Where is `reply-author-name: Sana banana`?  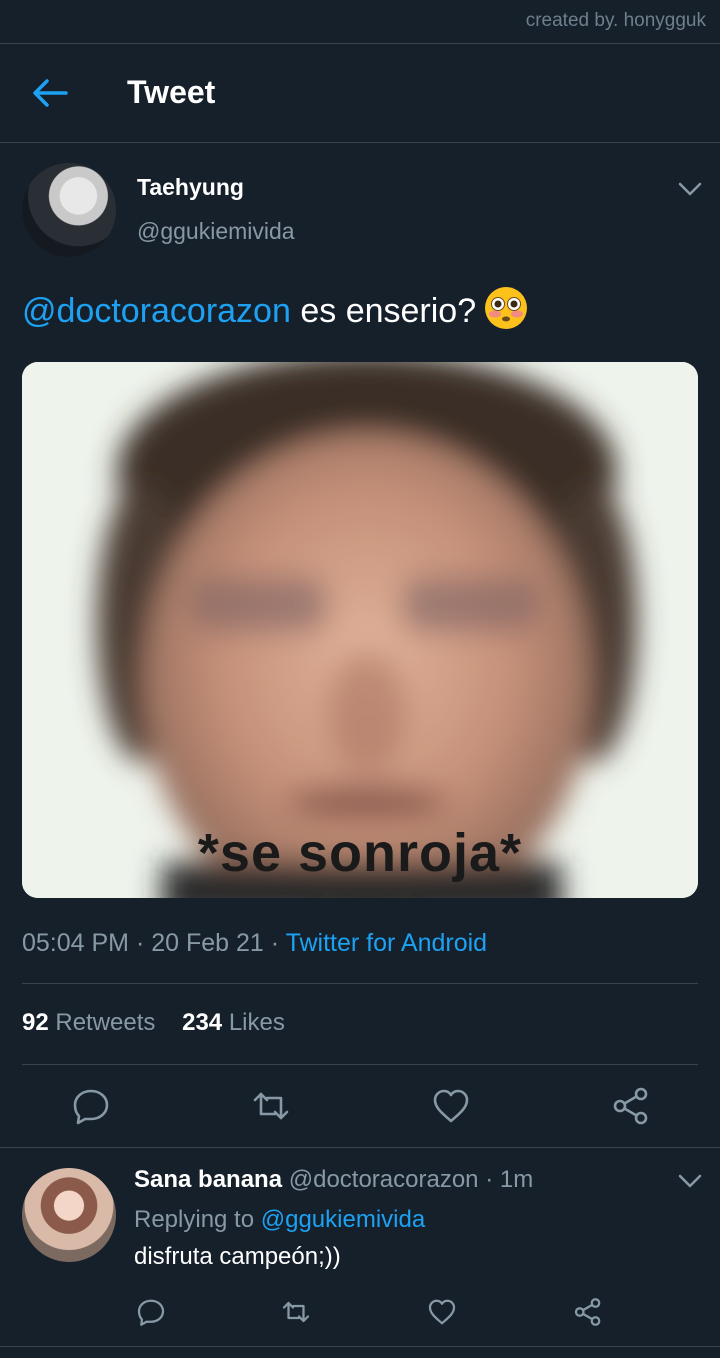 reply-author-name: Sana banana is located at coordinates (208, 1179).